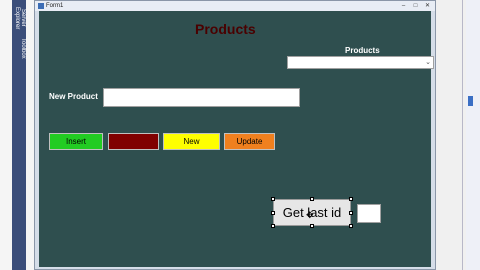 Image resolution: width=480 pixels, height=270 pixels. What do you see at coordinates (225, 29) in the screenshot?
I see `page-title: Products` at bounding box center [225, 29].